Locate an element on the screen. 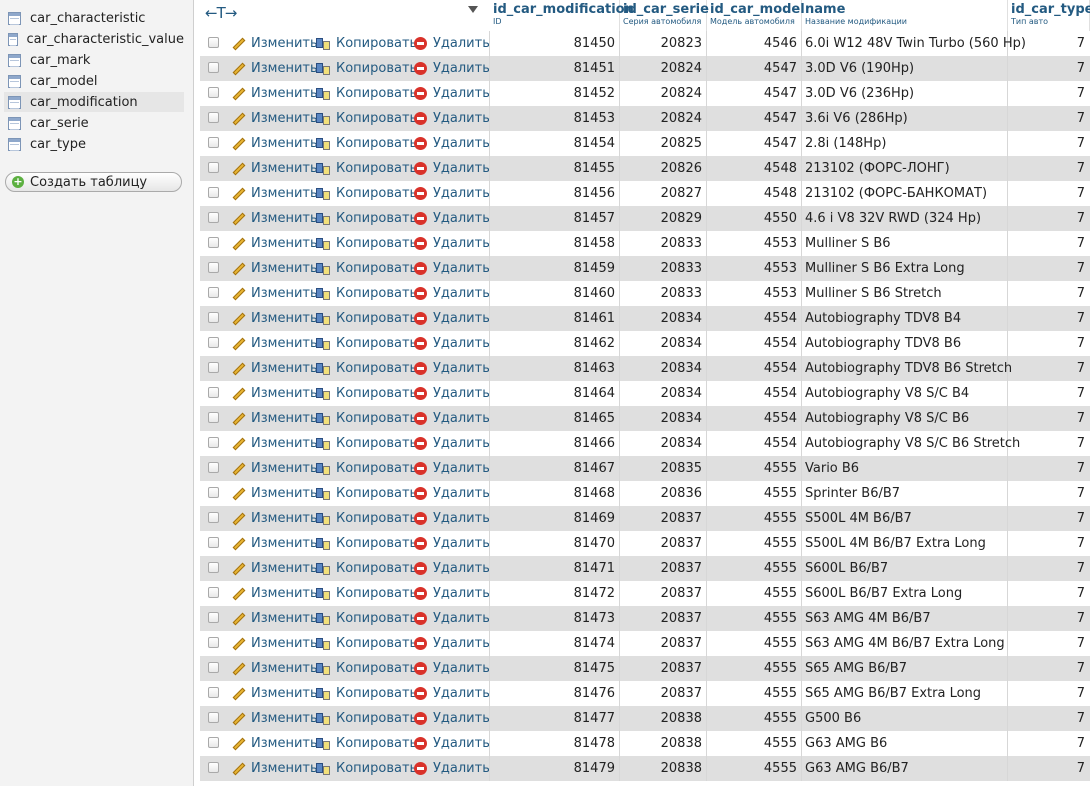 This screenshot has height=786, width=1090. cell-id-car-model: 4553 is located at coordinates (752, 268).